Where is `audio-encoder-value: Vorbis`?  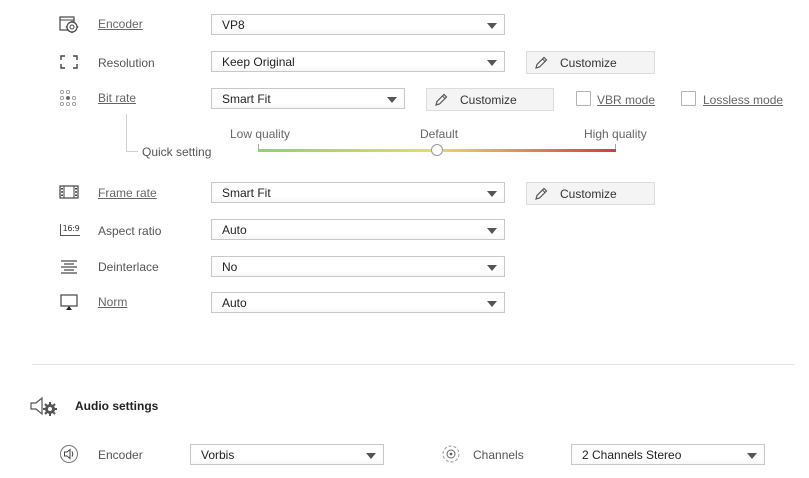 audio-encoder-value: Vorbis is located at coordinates (218, 455).